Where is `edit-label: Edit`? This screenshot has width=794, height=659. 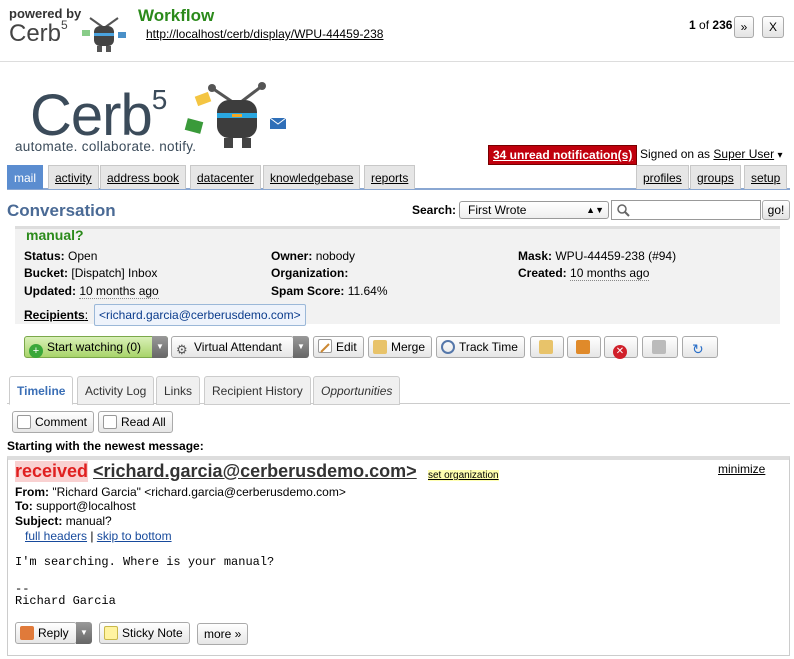
edit-label: Edit is located at coordinates (346, 347).